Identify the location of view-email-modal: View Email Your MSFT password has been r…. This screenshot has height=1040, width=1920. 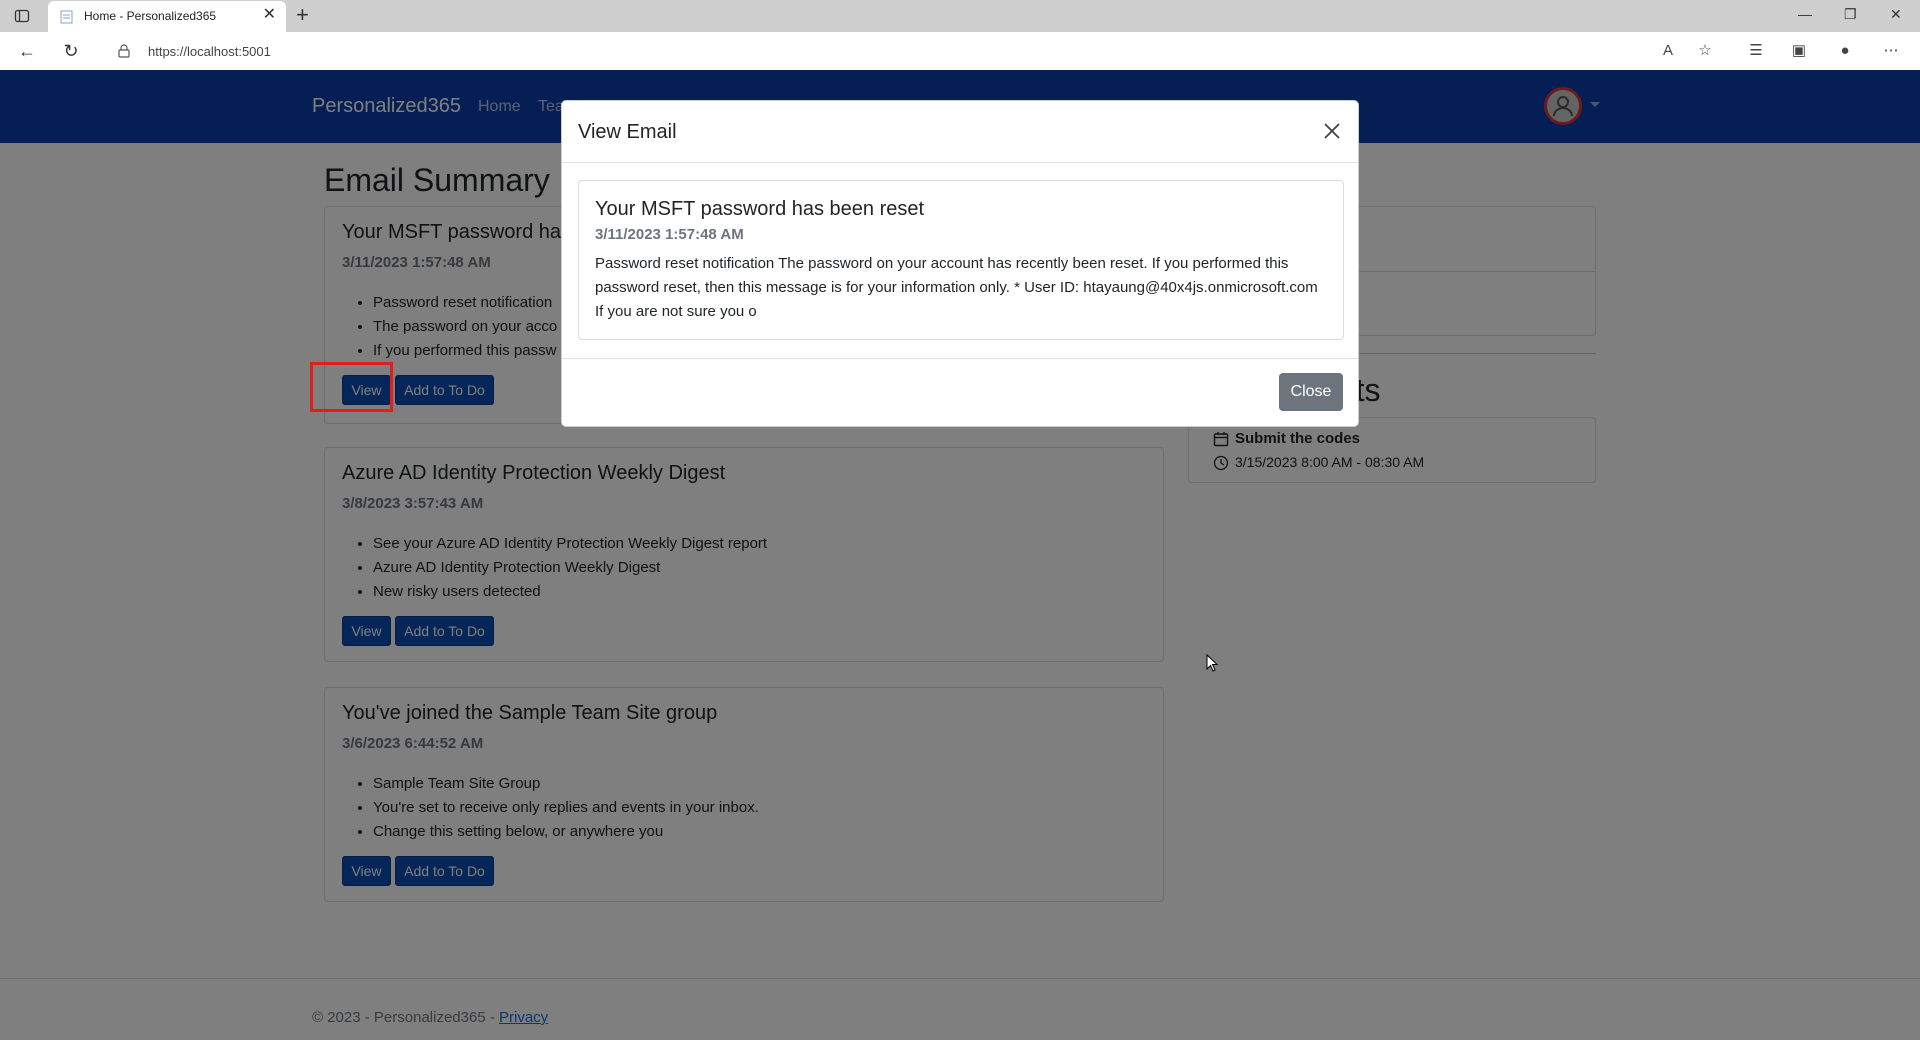
(960, 263).